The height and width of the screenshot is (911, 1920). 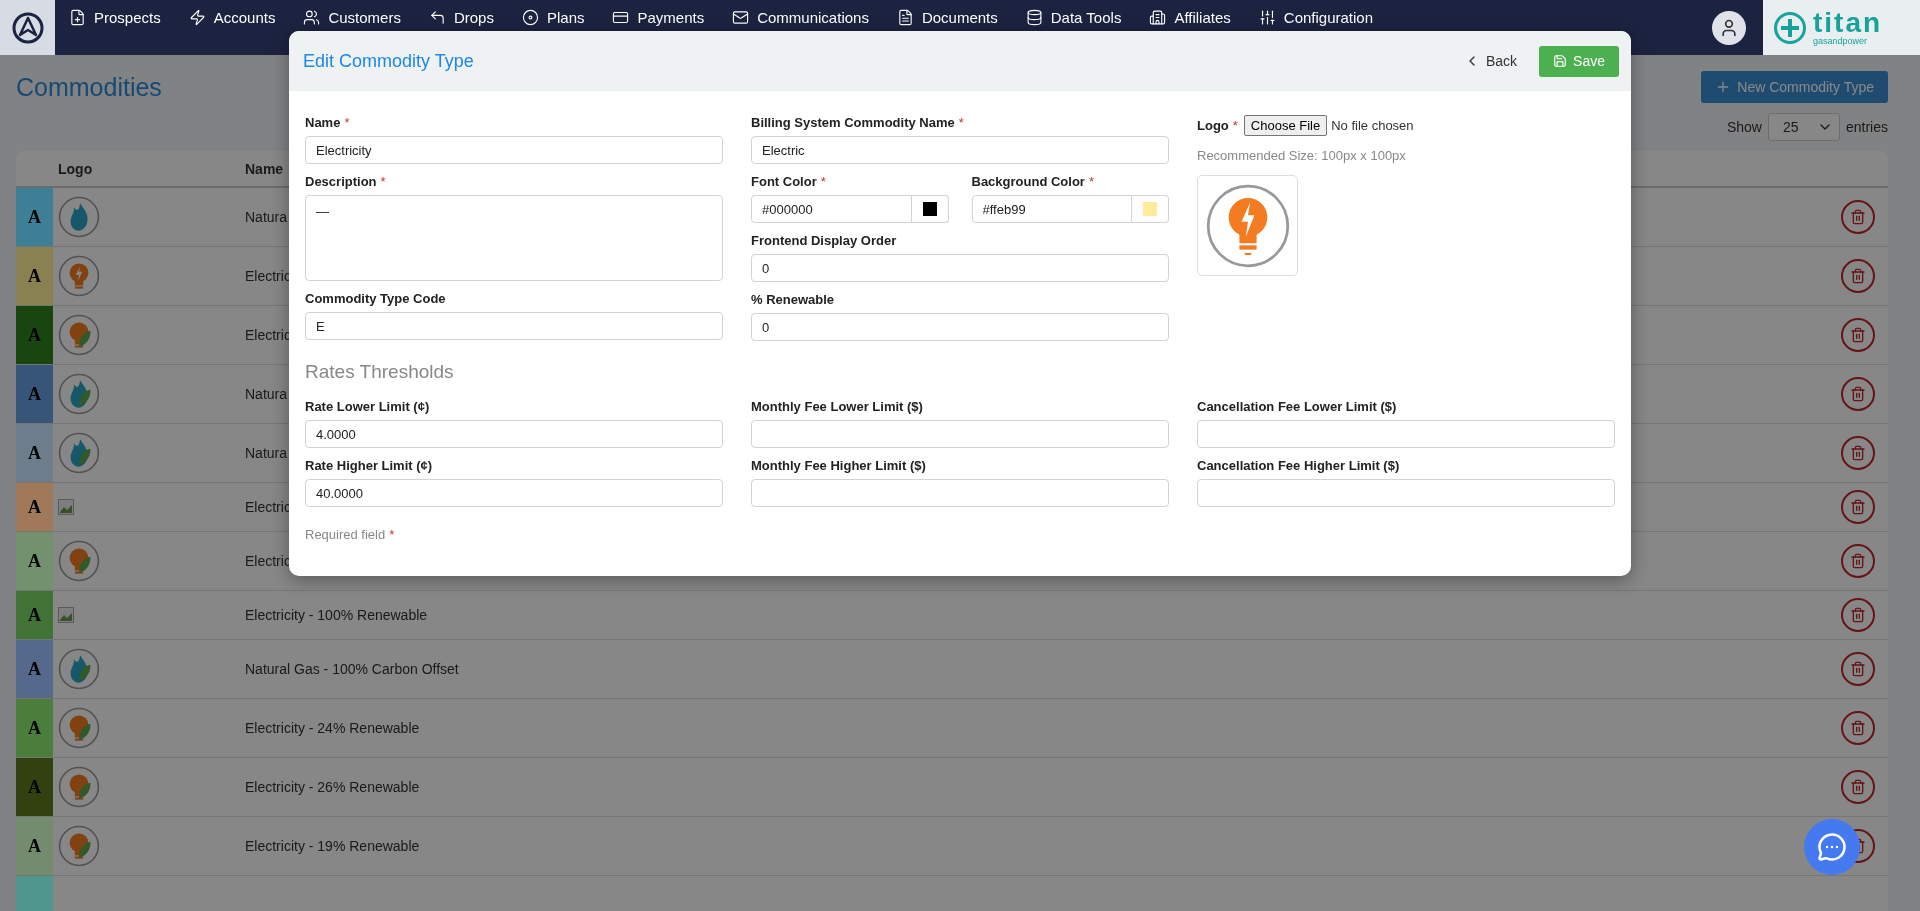 I want to click on field-label: Rate Higher Limit (¢), so click(x=369, y=465).